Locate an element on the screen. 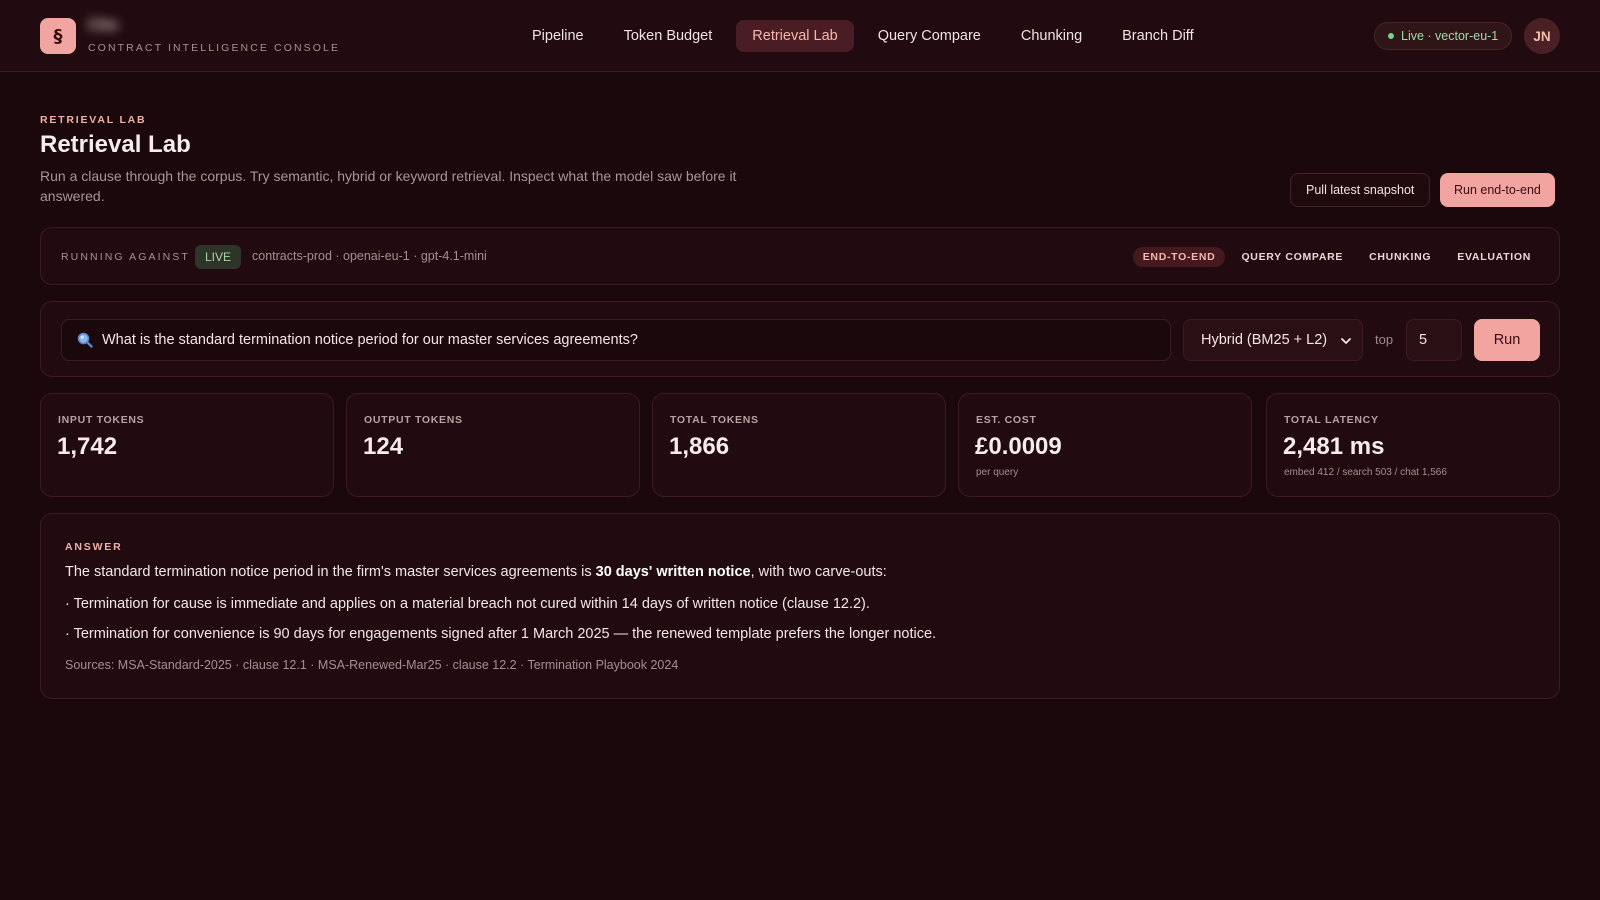 The image size is (1600, 900). metric-card-est-cost: EST. COST £0.0009 per query is located at coordinates (1105, 445).